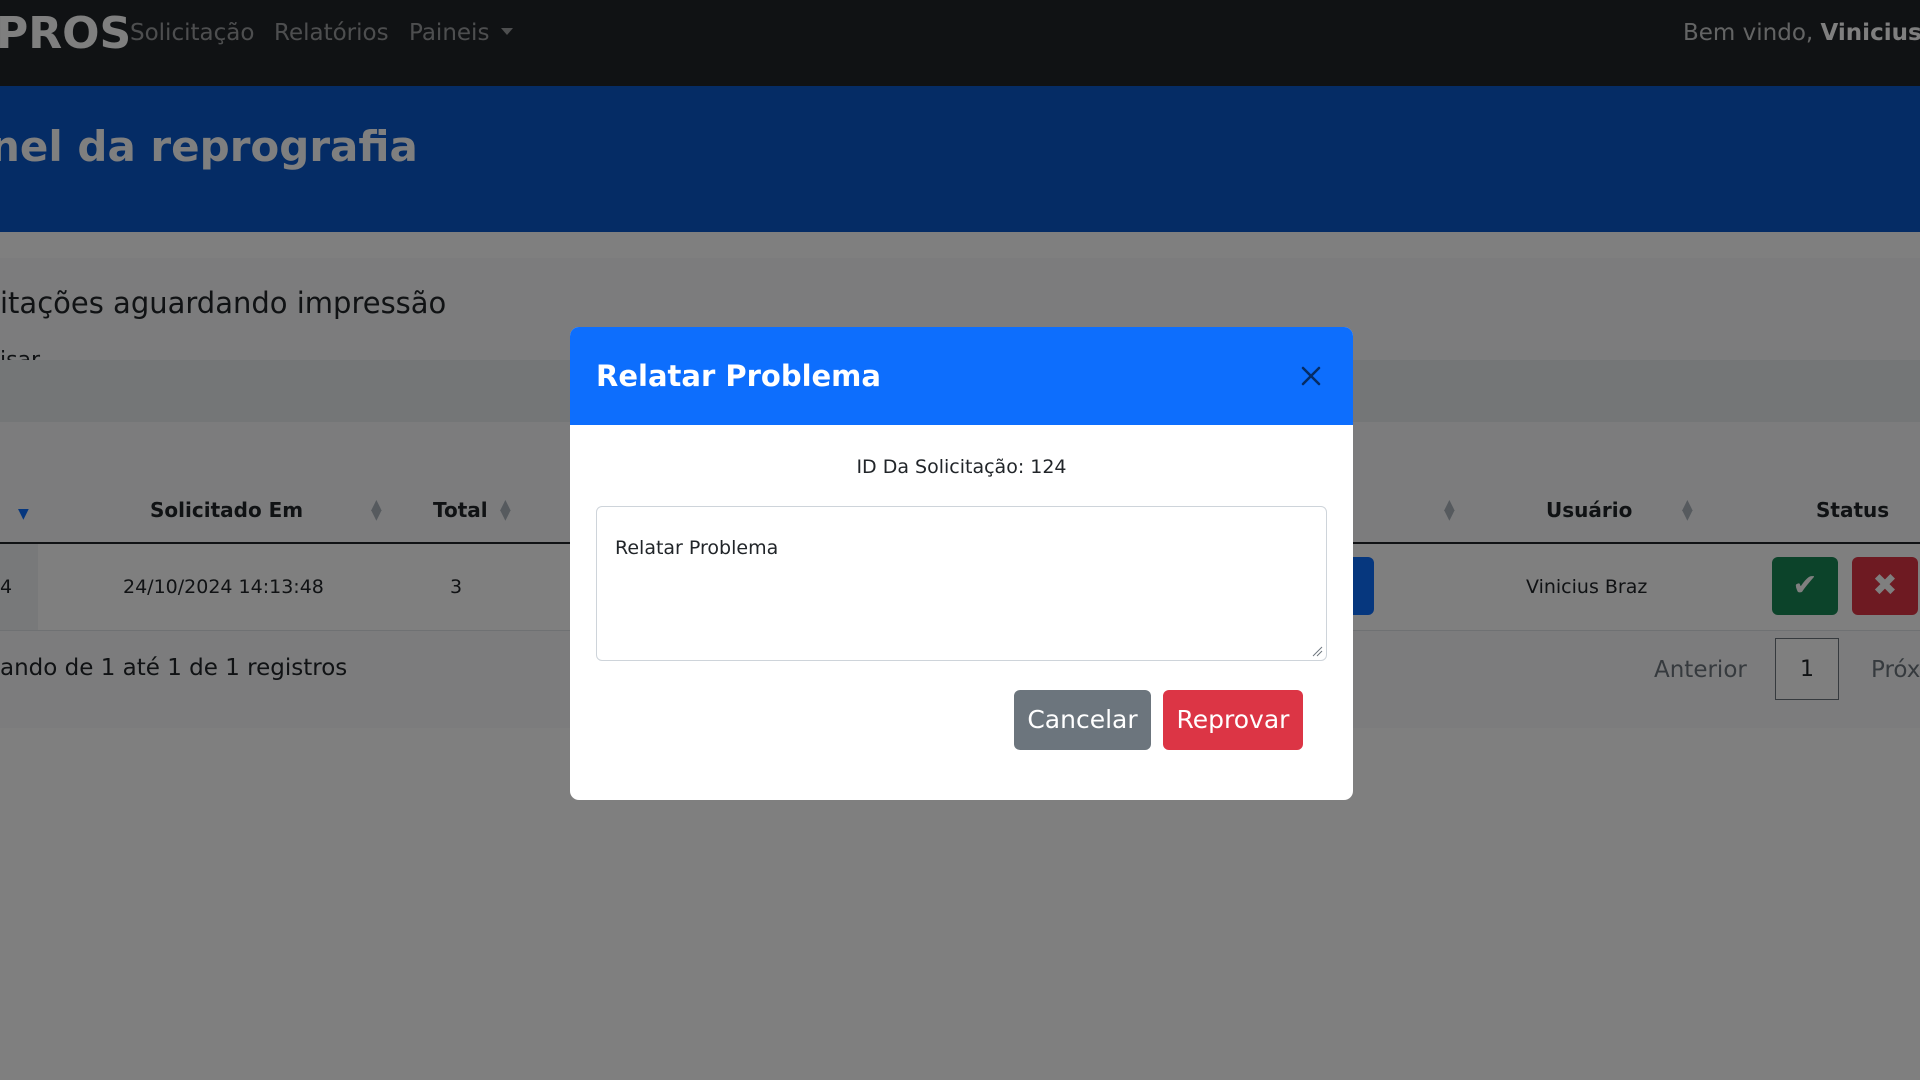 This screenshot has width=1920, height=1080. Describe the element at coordinates (1233, 720) in the screenshot. I see `reject-submit-button: Reprovar` at that location.